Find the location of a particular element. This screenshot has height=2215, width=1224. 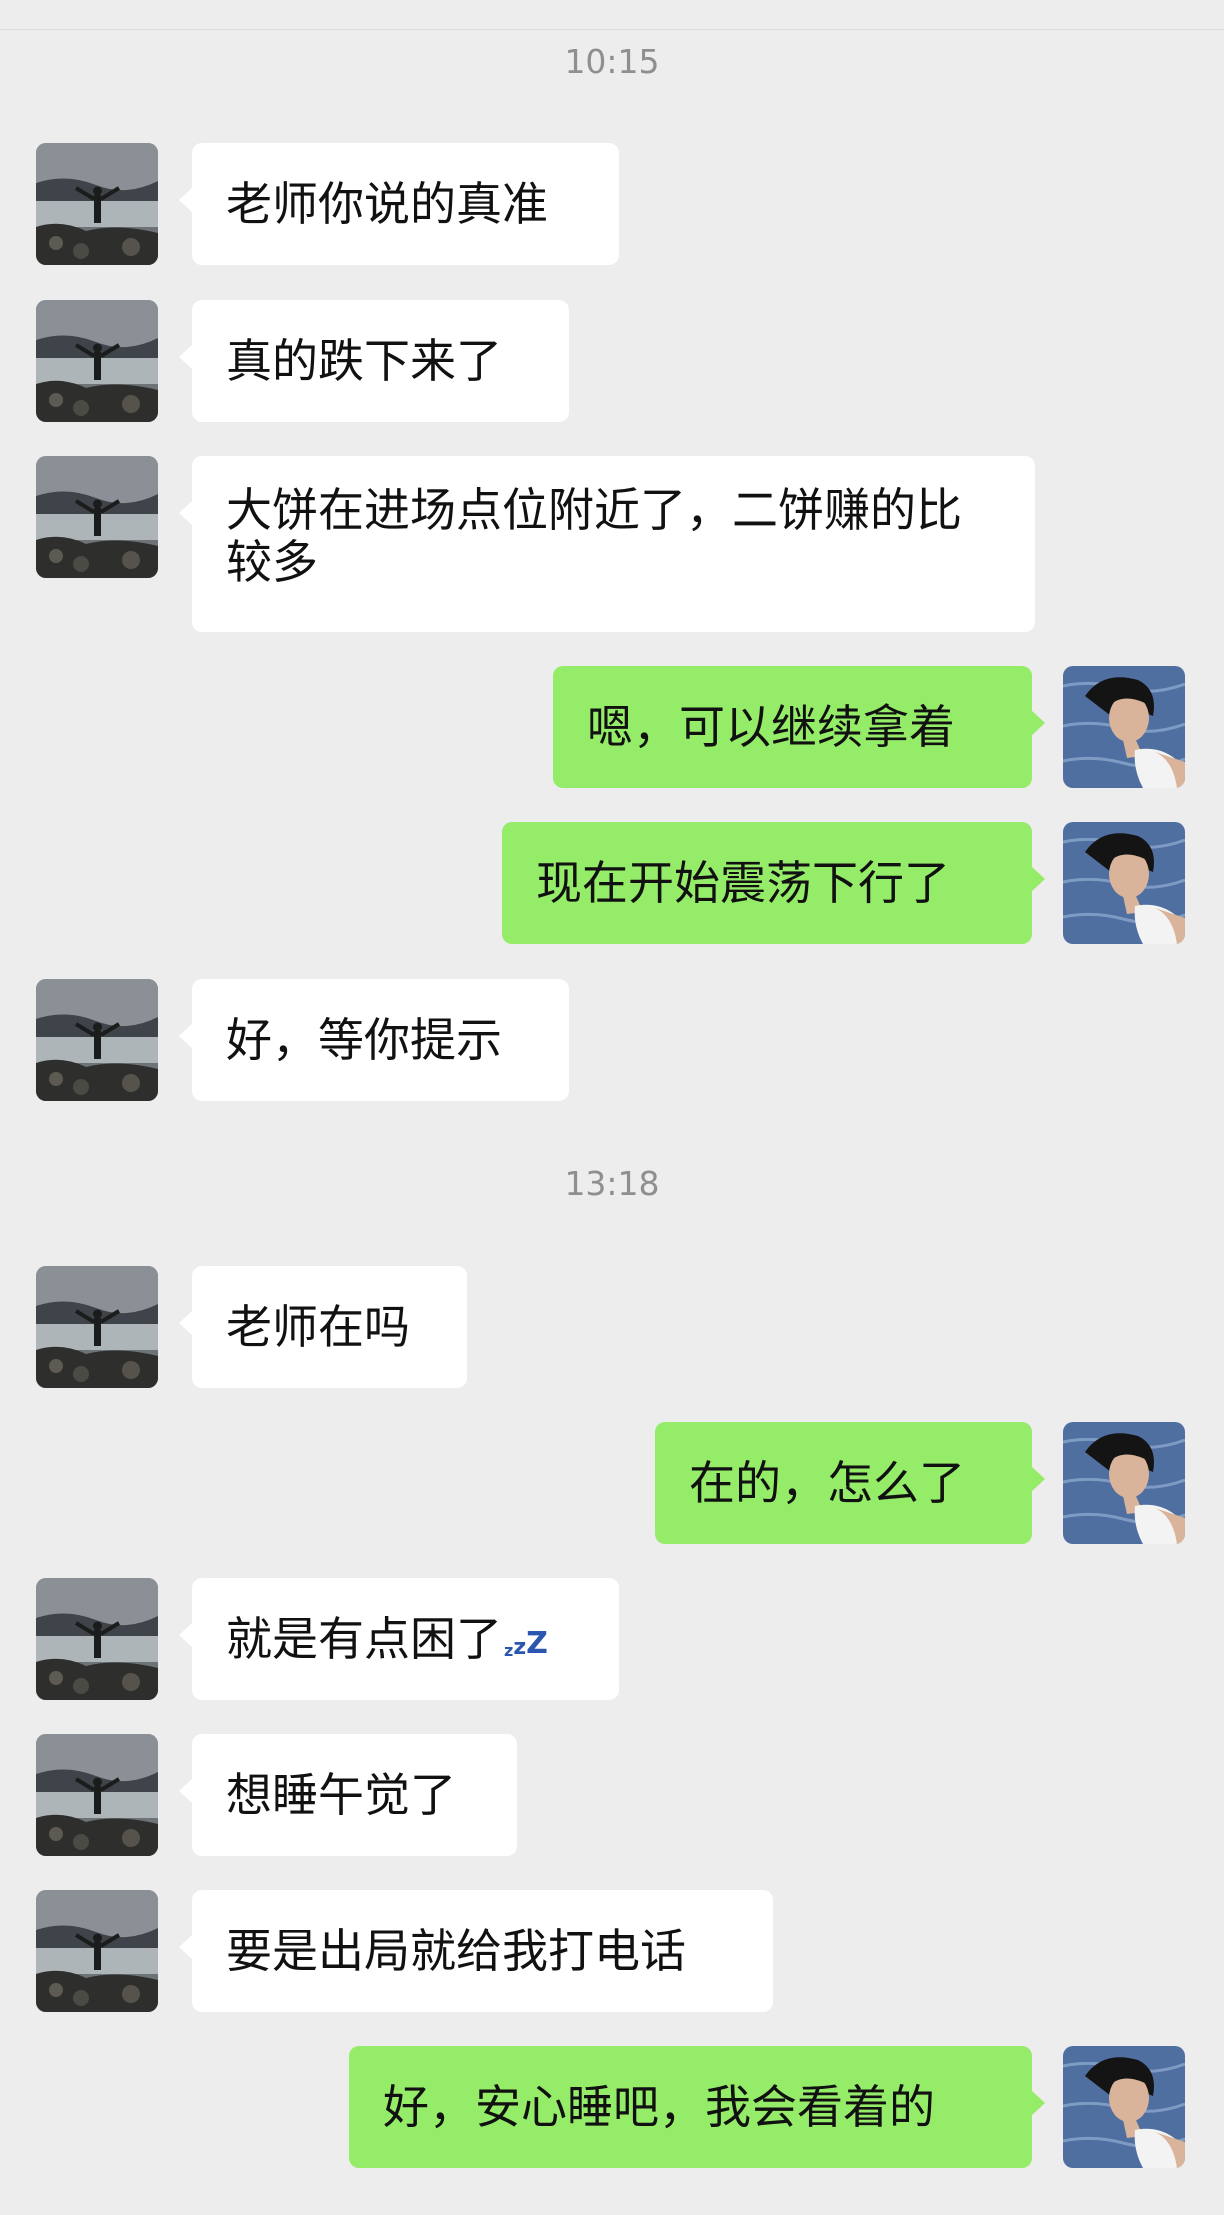

message-bubble-incoming: 老师在吗 is located at coordinates (323, 1327).